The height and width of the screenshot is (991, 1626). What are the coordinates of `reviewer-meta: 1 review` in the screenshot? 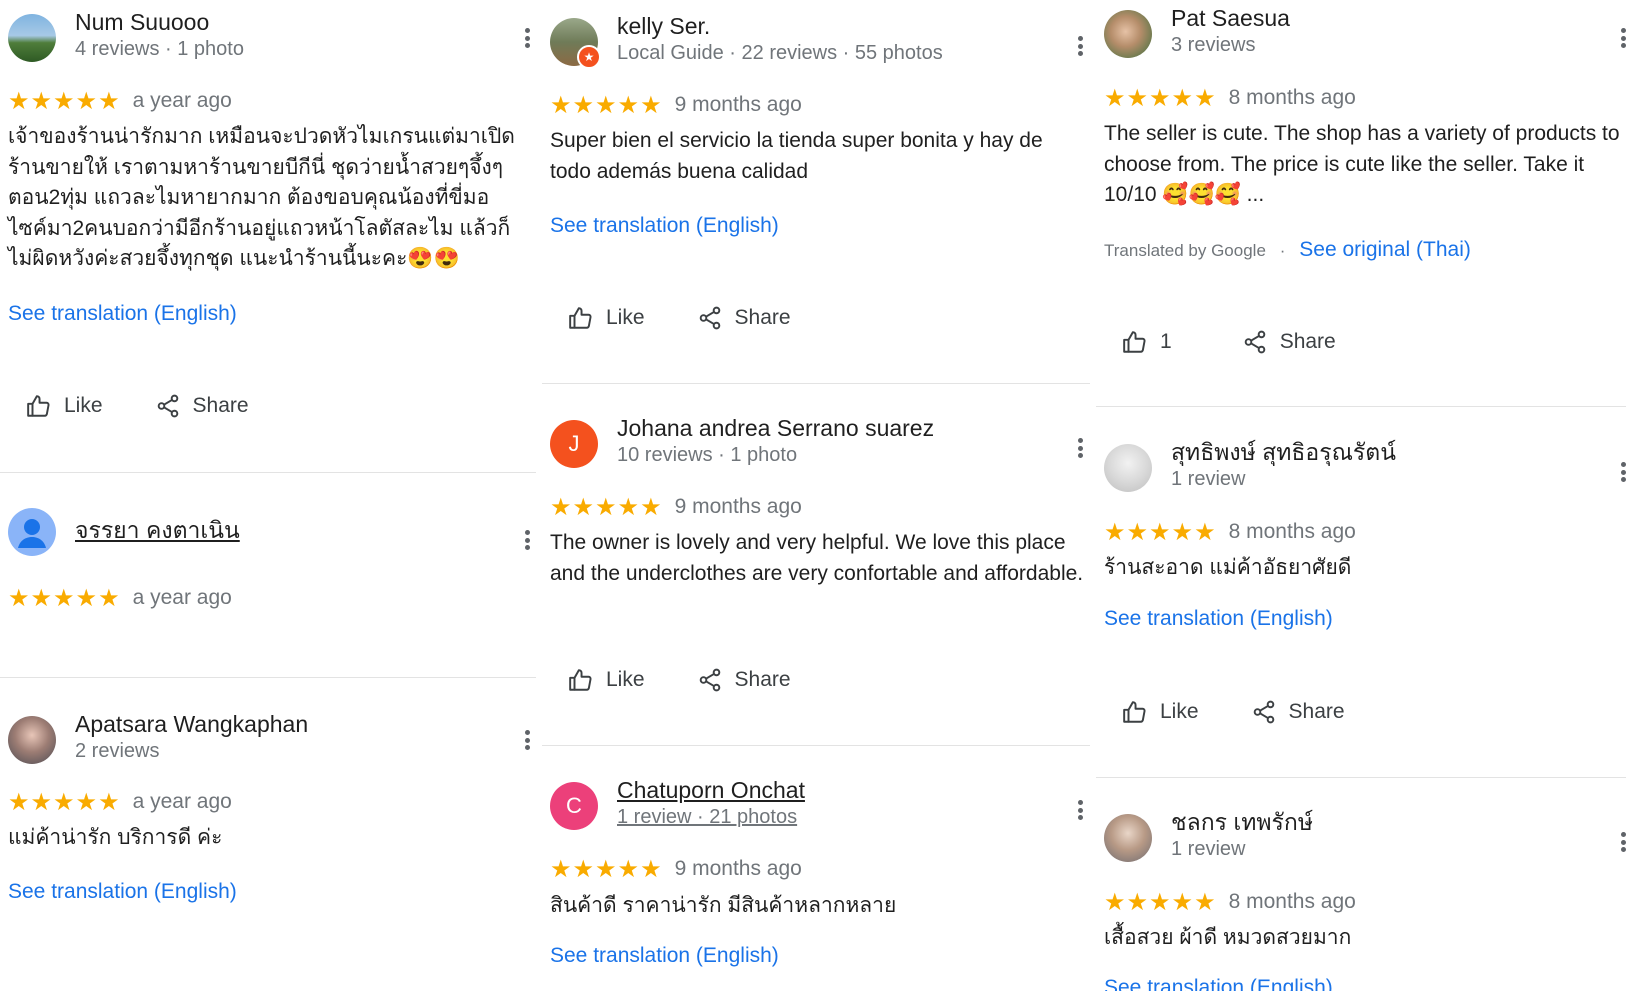 It's located at (1208, 479).